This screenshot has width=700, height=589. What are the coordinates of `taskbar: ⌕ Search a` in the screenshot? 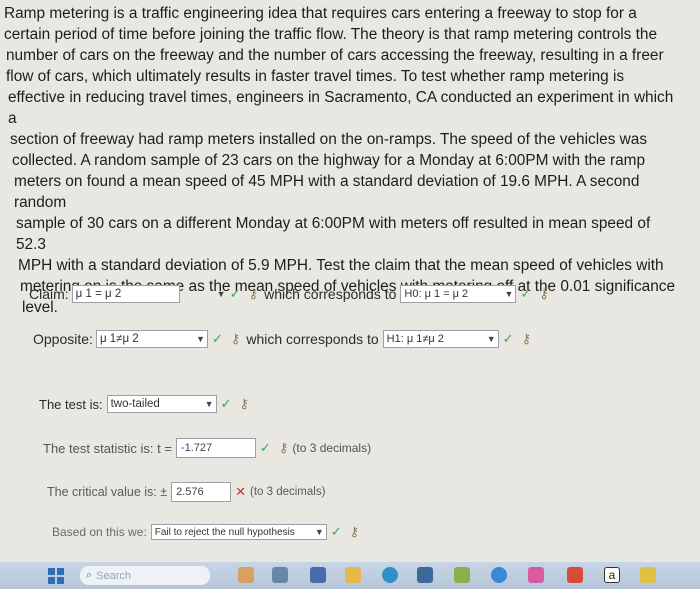 It's located at (350, 575).